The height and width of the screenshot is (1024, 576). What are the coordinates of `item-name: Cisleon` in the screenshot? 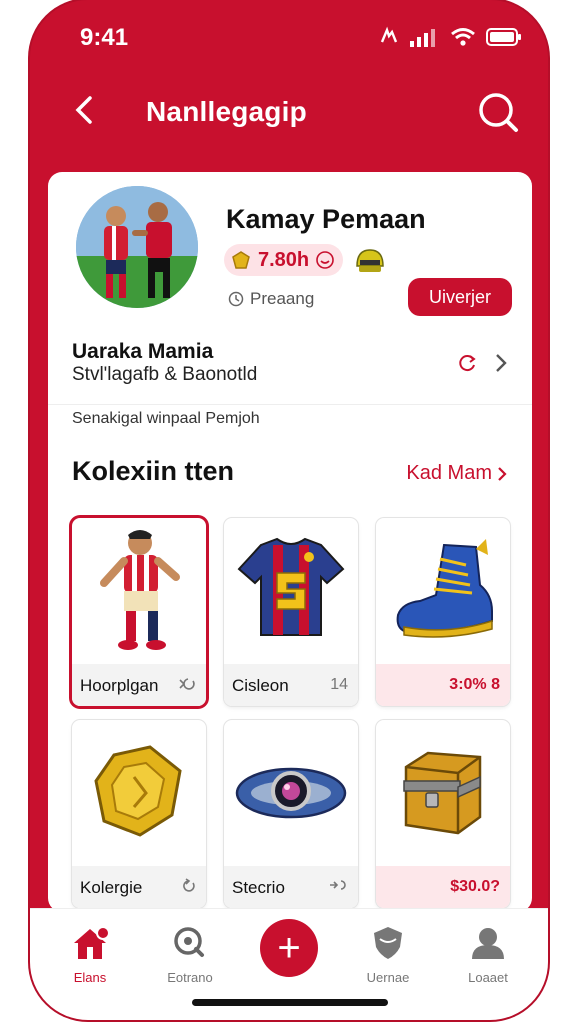 It's located at (260, 685).